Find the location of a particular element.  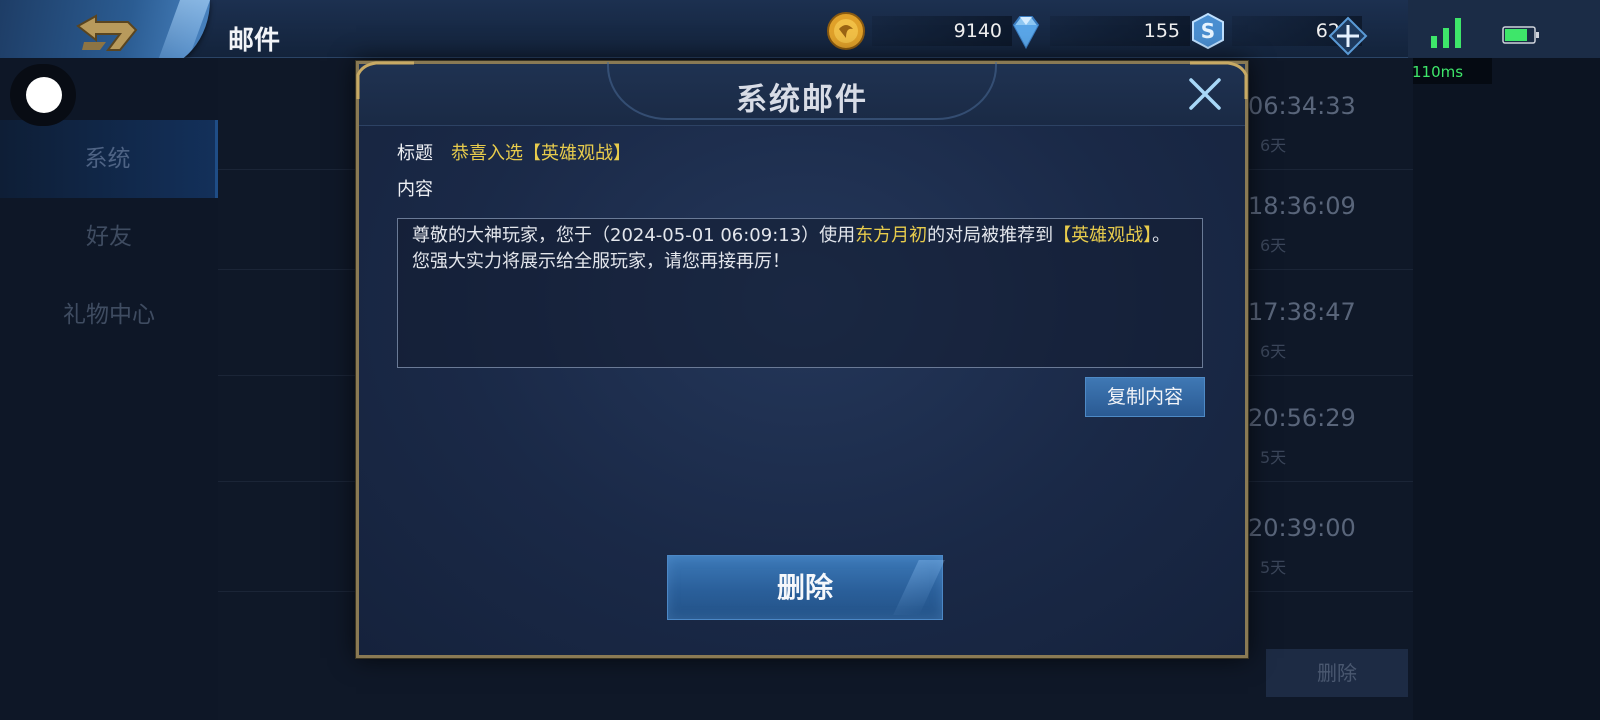

floating-assistant-button is located at coordinates (43, 95).